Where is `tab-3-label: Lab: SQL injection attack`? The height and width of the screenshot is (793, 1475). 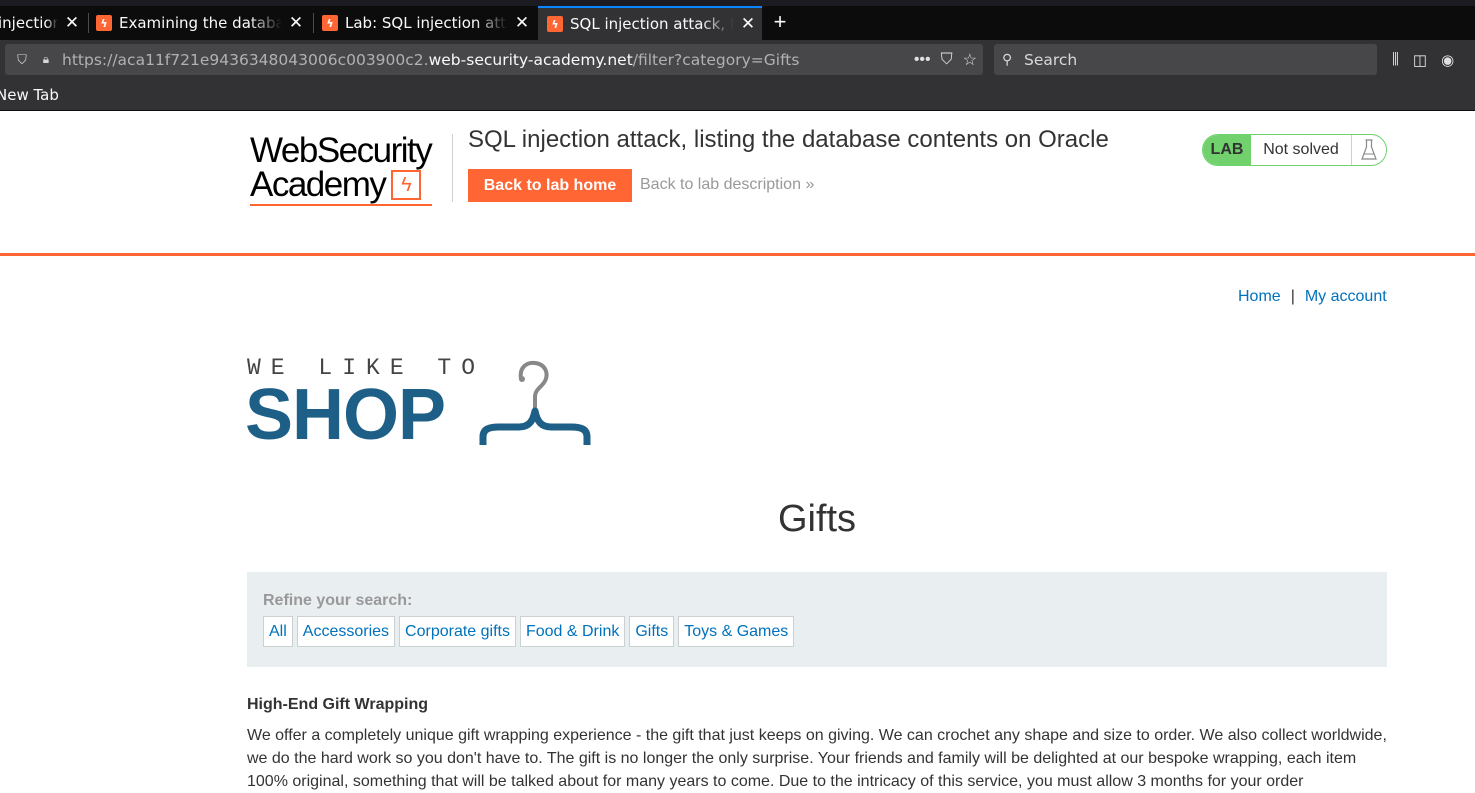 tab-3-label: Lab: SQL injection attack is located at coordinates (426, 23).